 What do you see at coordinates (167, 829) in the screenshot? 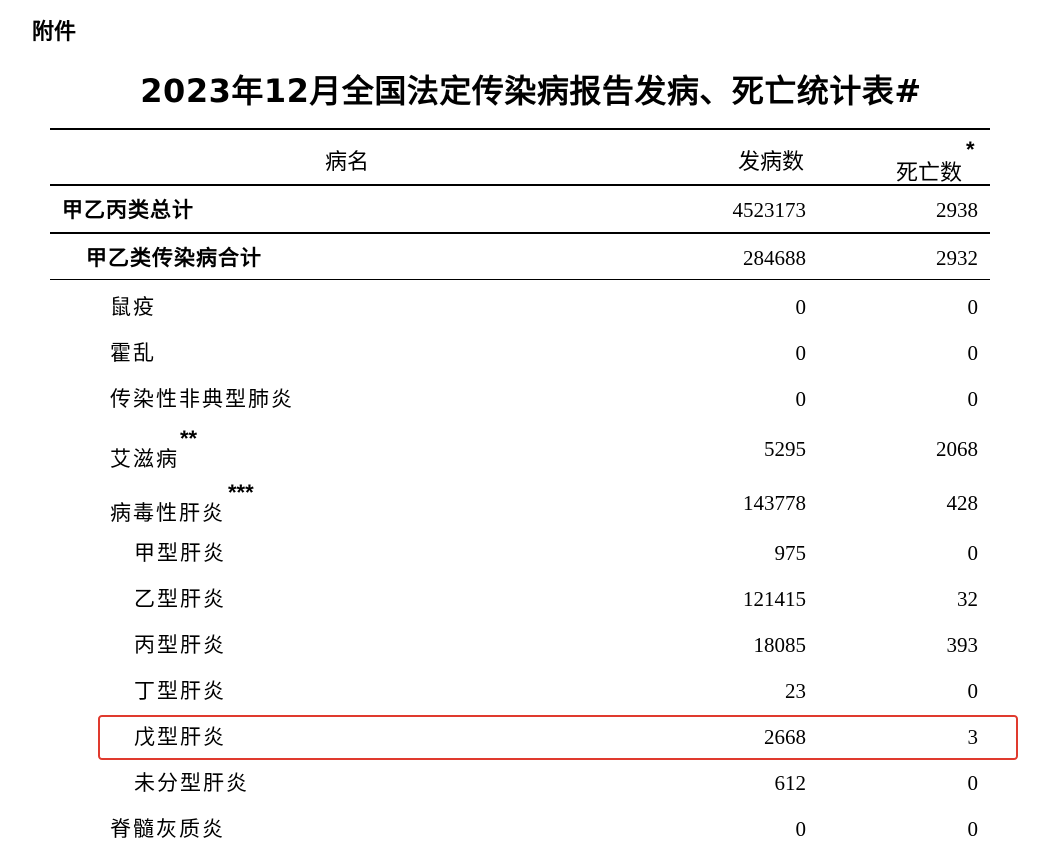
I see `row-name: 脊髓灰质炎` at bounding box center [167, 829].